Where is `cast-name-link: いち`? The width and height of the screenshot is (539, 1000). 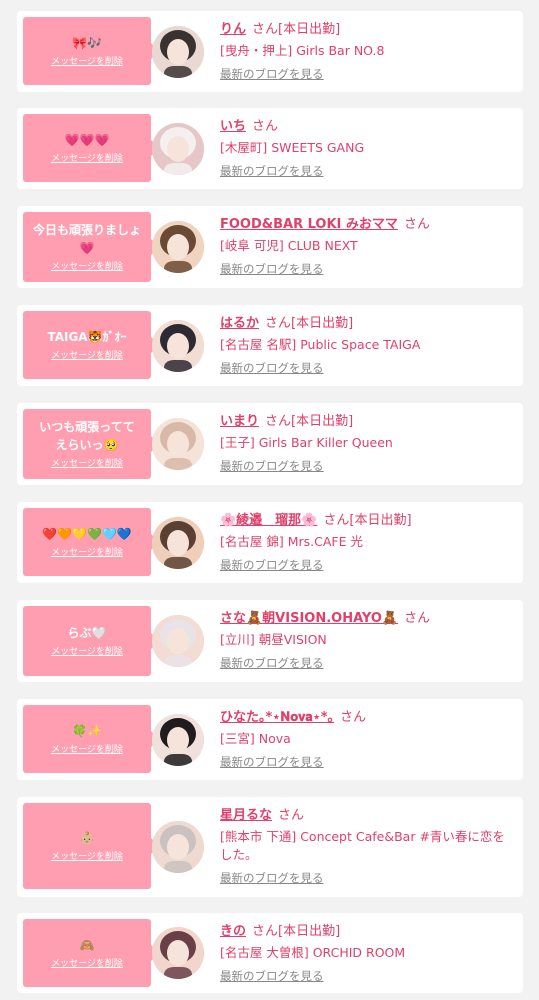
cast-name-link: いち is located at coordinates (233, 126).